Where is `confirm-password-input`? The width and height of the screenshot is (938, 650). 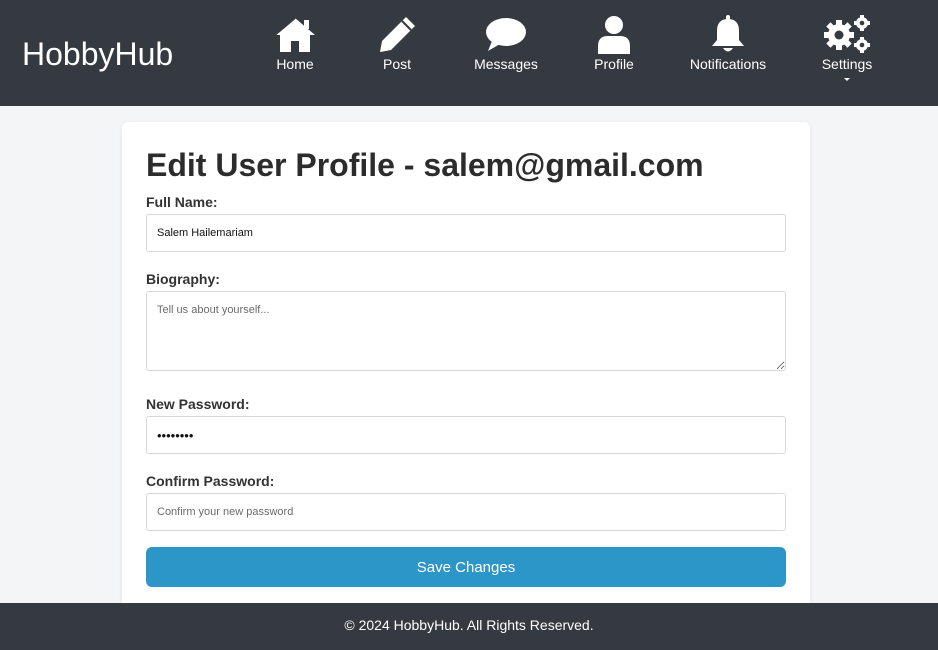 confirm-password-input is located at coordinates (466, 512).